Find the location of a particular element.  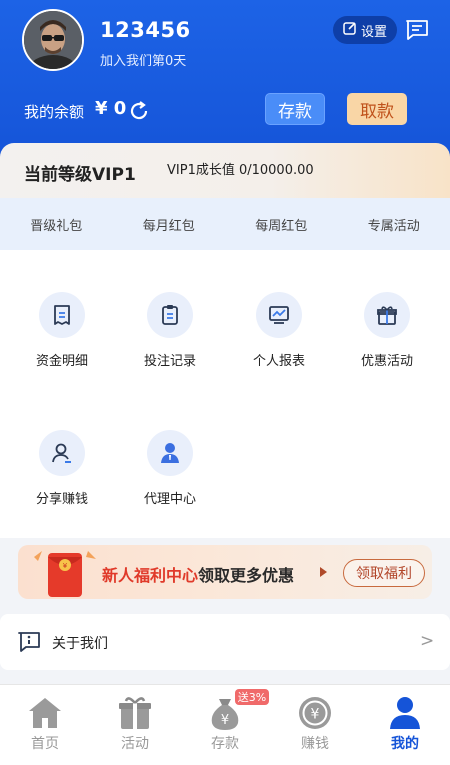

grid-item-agent: 代理中心 is located at coordinates (170, 468).